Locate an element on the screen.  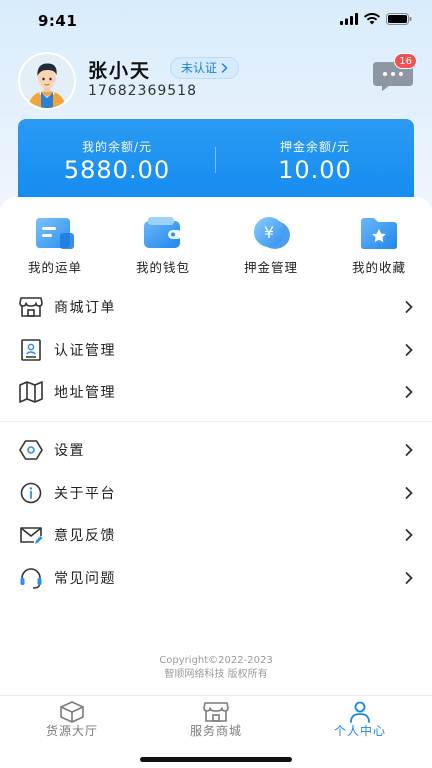
tab-service-mall: 服务商城 is located at coordinates (216, 719).